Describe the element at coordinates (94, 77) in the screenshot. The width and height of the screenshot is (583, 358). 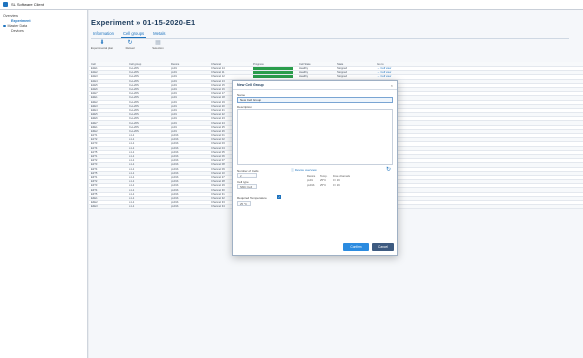
I see `table-cell: E1E3` at that location.